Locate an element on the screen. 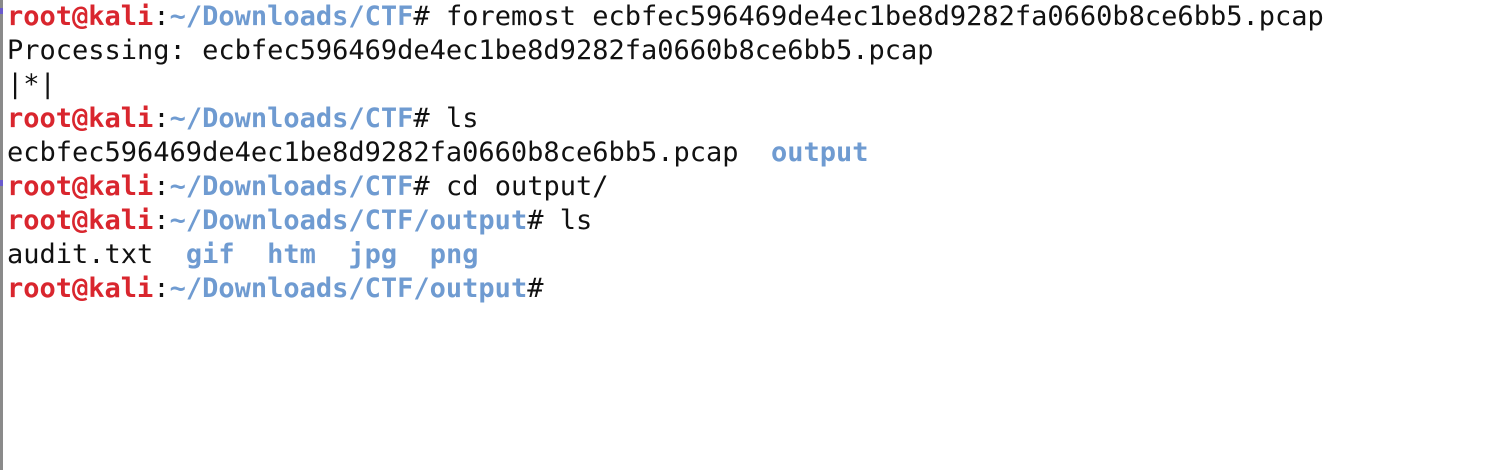 Image resolution: width=1494 pixels, height=470 pixels. output-text: |*| is located at coordinates (31, 84).